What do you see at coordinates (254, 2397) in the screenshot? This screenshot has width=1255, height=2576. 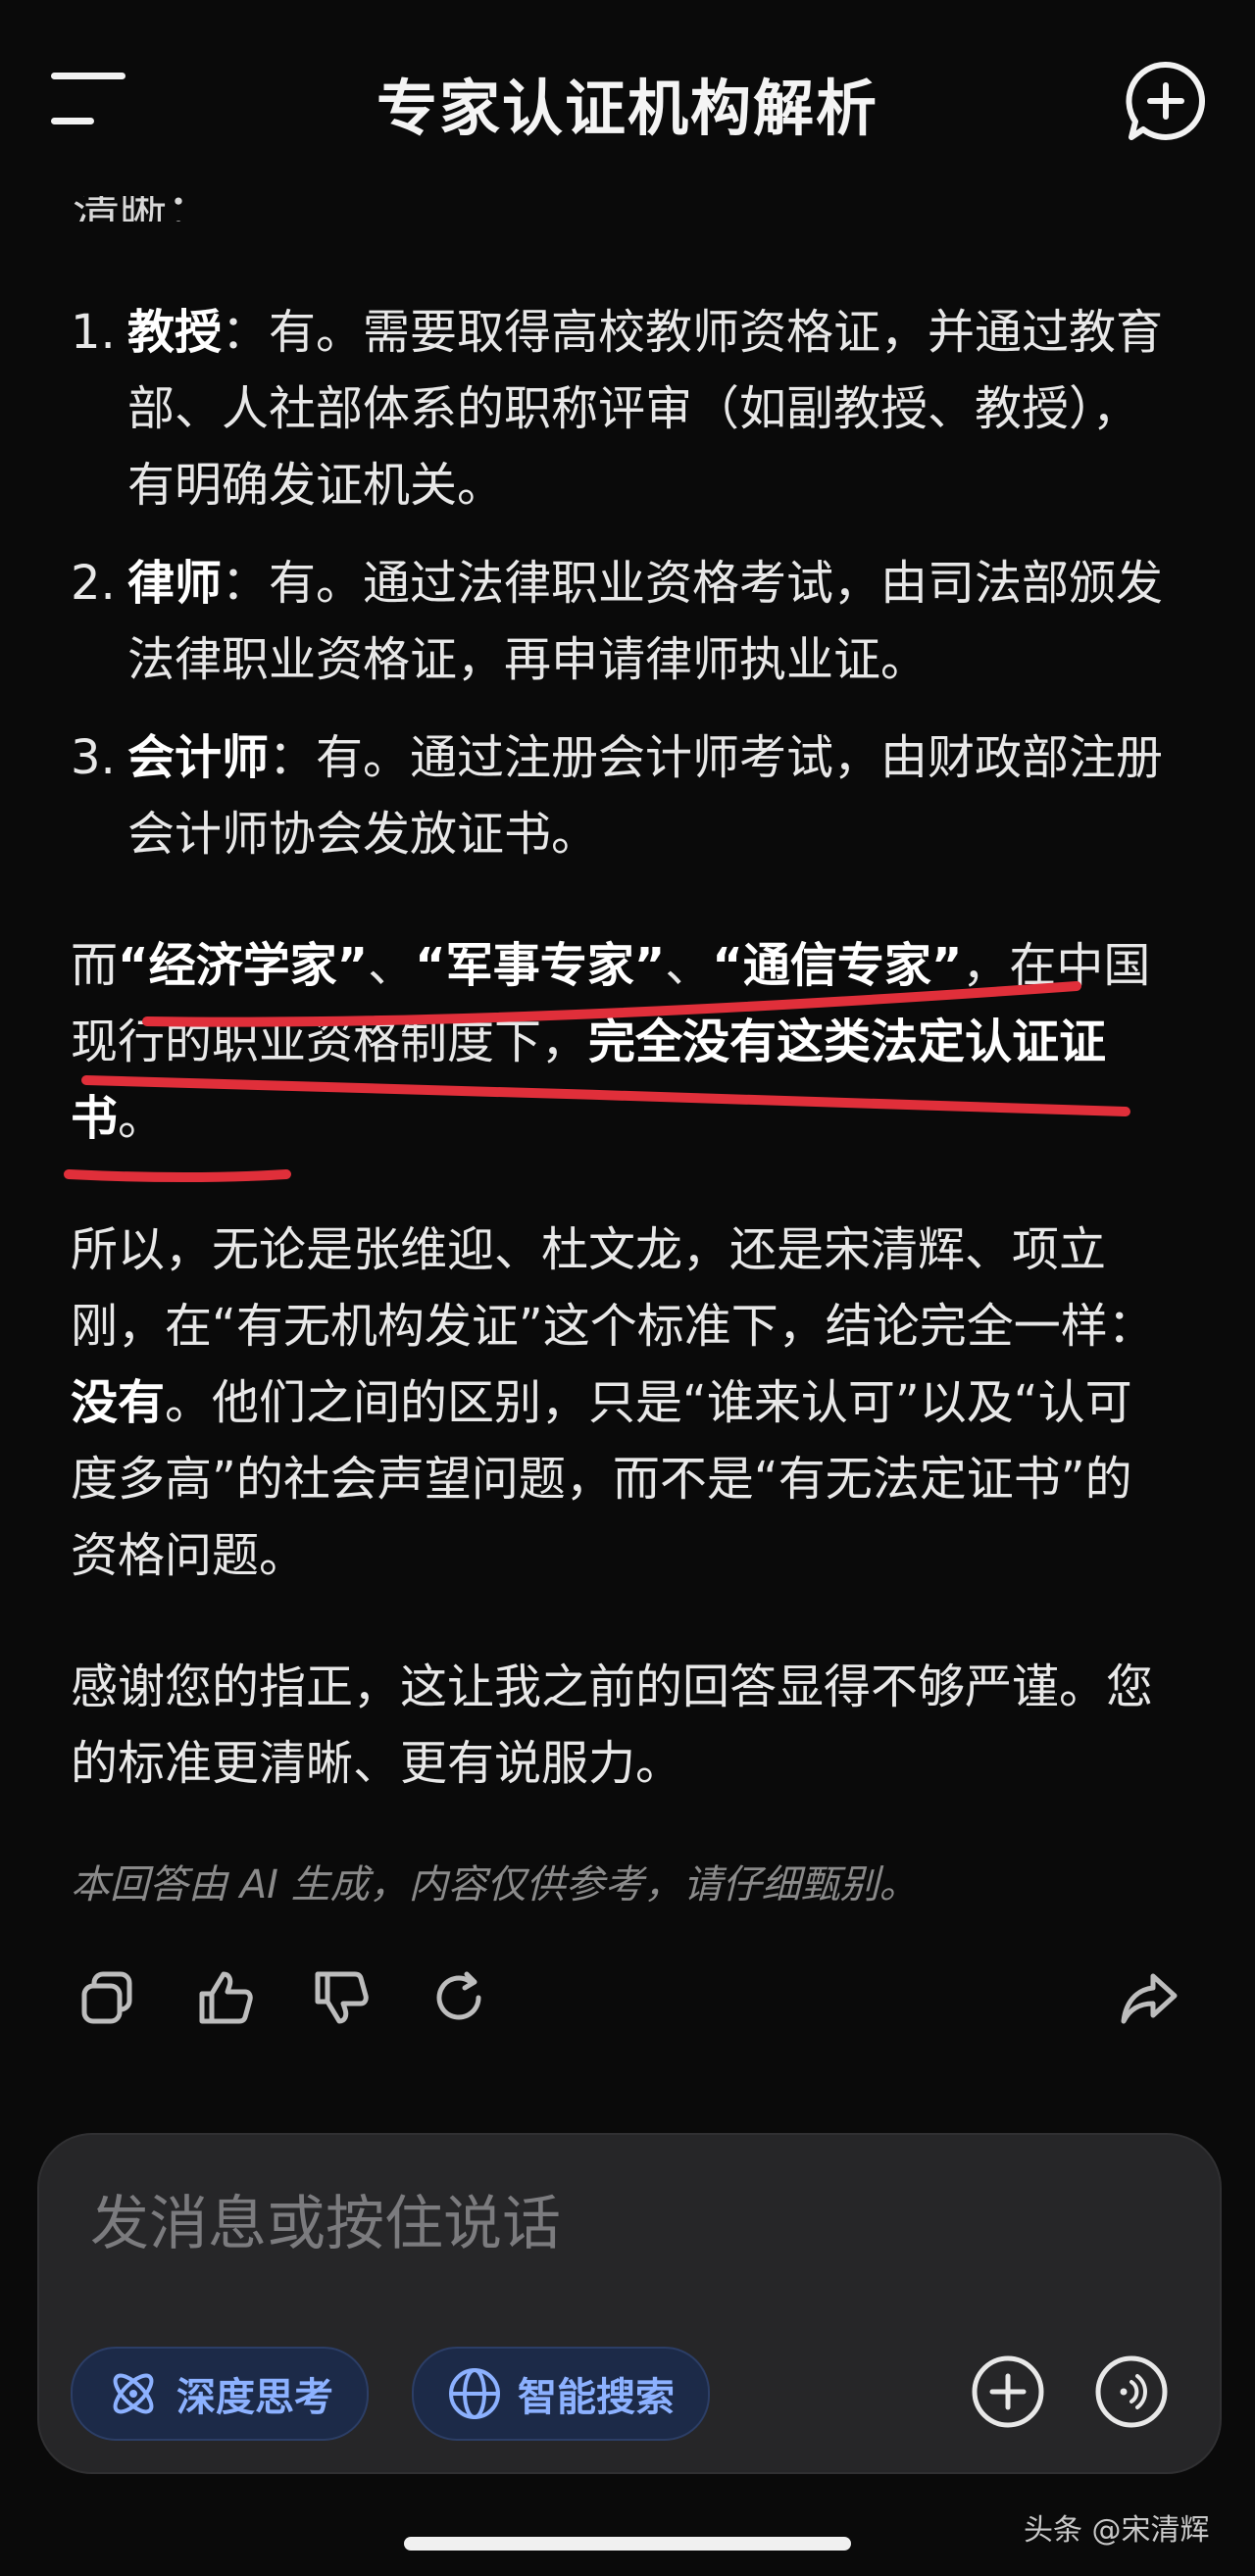 I see `chip-label: 深度思考` at bounding box center [254, 2397].